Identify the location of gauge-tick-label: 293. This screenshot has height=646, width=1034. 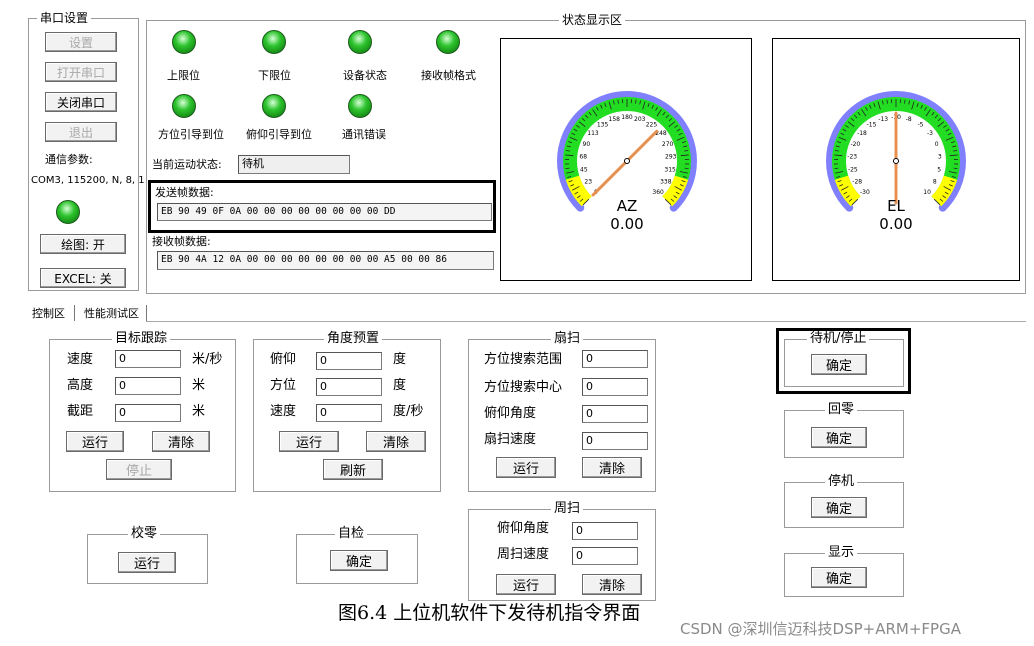
(671, 157).